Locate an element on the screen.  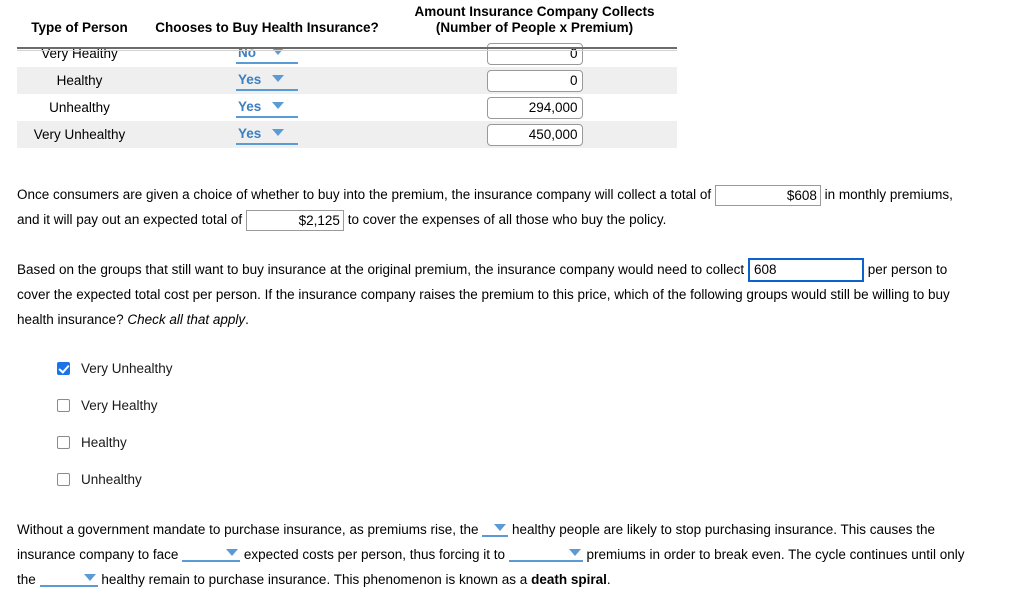
choice-dropdown-healthy: Yes is located at coordinates (267, 81).